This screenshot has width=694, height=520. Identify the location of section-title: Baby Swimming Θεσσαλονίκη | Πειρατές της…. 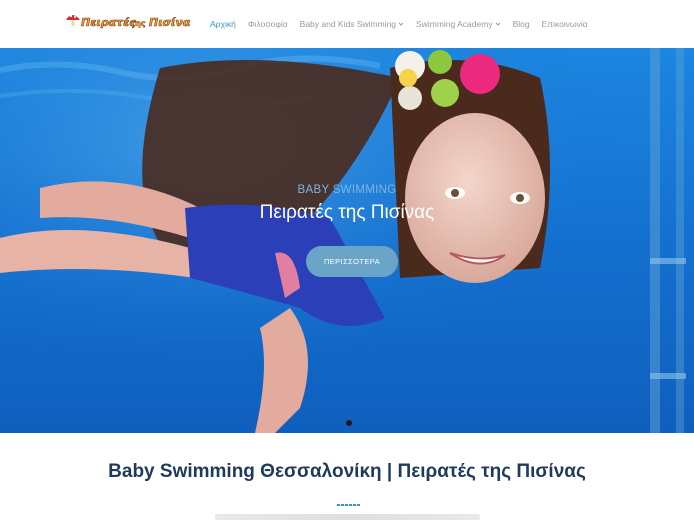
(347, 471).